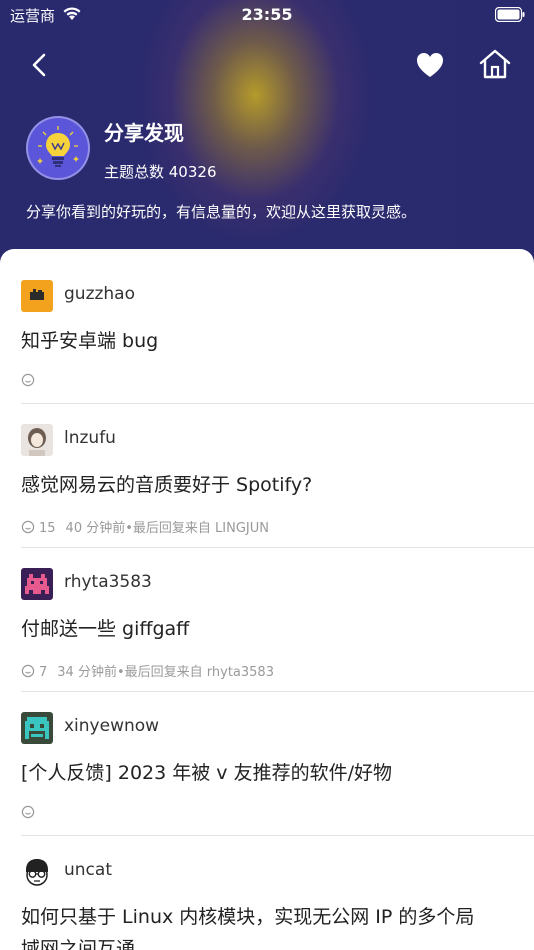 Image resolution: width=534 pixels, height=950 pixels. I want to click on username: rhyta3583, so click(108, 582).